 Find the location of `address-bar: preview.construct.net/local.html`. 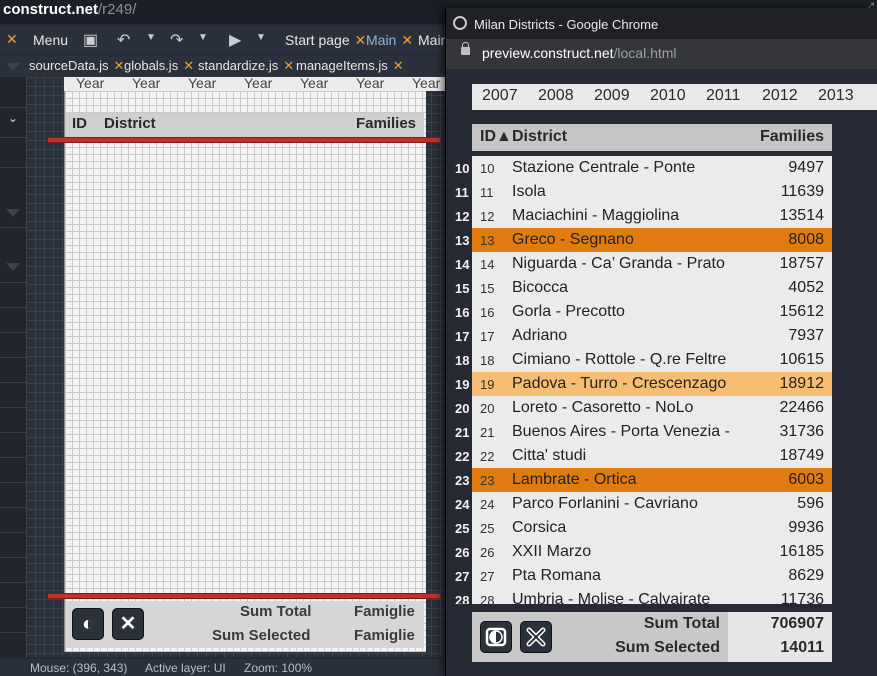

address-bar: preview.construct.net/local.html is located at coordinates (661, 54).